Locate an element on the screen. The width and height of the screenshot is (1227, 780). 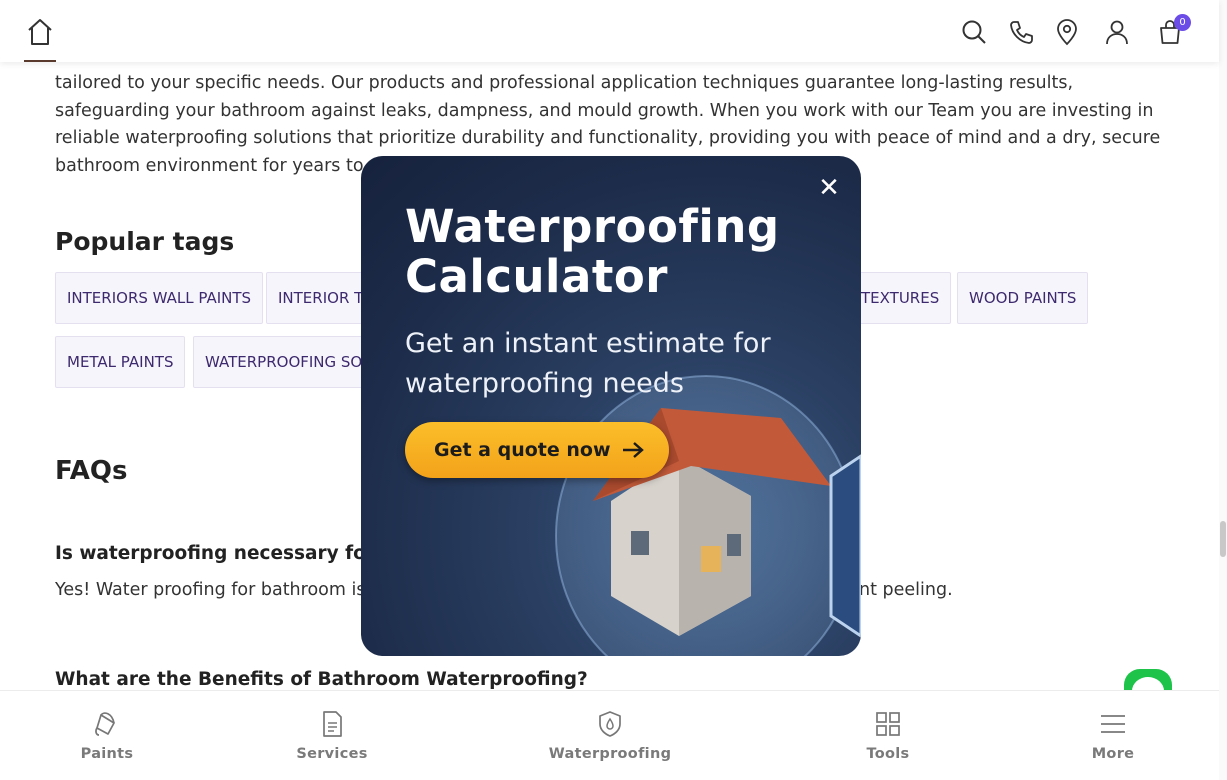
document-icon is located at coordinates (332, 724).